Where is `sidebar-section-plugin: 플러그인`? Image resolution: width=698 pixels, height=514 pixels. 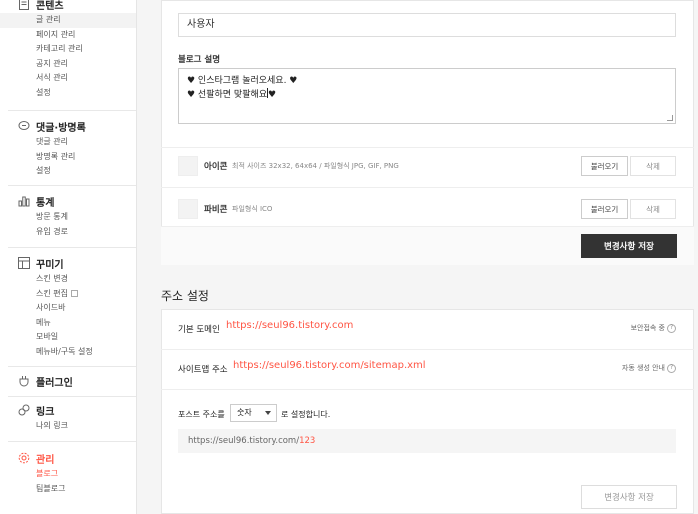 sidebar-section-plugin: 플러그인 is located at coordinates (68, 381).